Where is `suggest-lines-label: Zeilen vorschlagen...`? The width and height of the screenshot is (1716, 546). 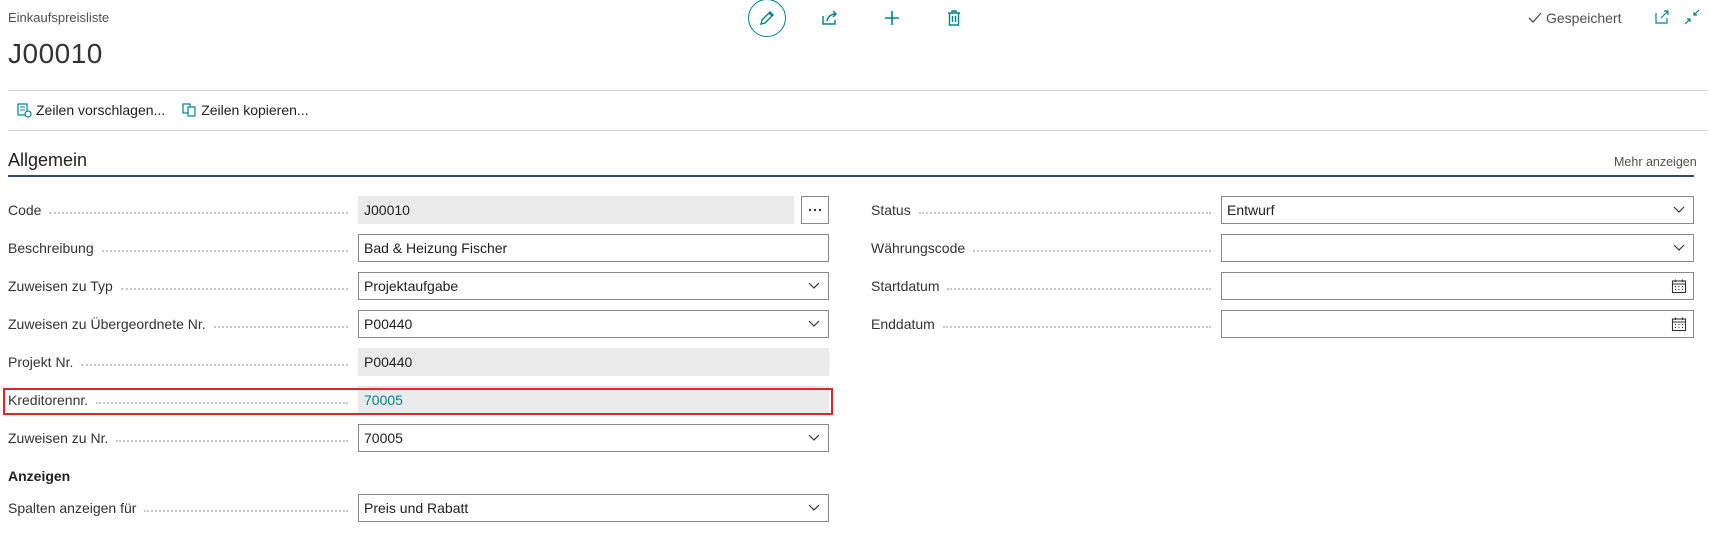 suggest-lines-label: Zeilen vorschlagen... is located at coordinates (101, 110).